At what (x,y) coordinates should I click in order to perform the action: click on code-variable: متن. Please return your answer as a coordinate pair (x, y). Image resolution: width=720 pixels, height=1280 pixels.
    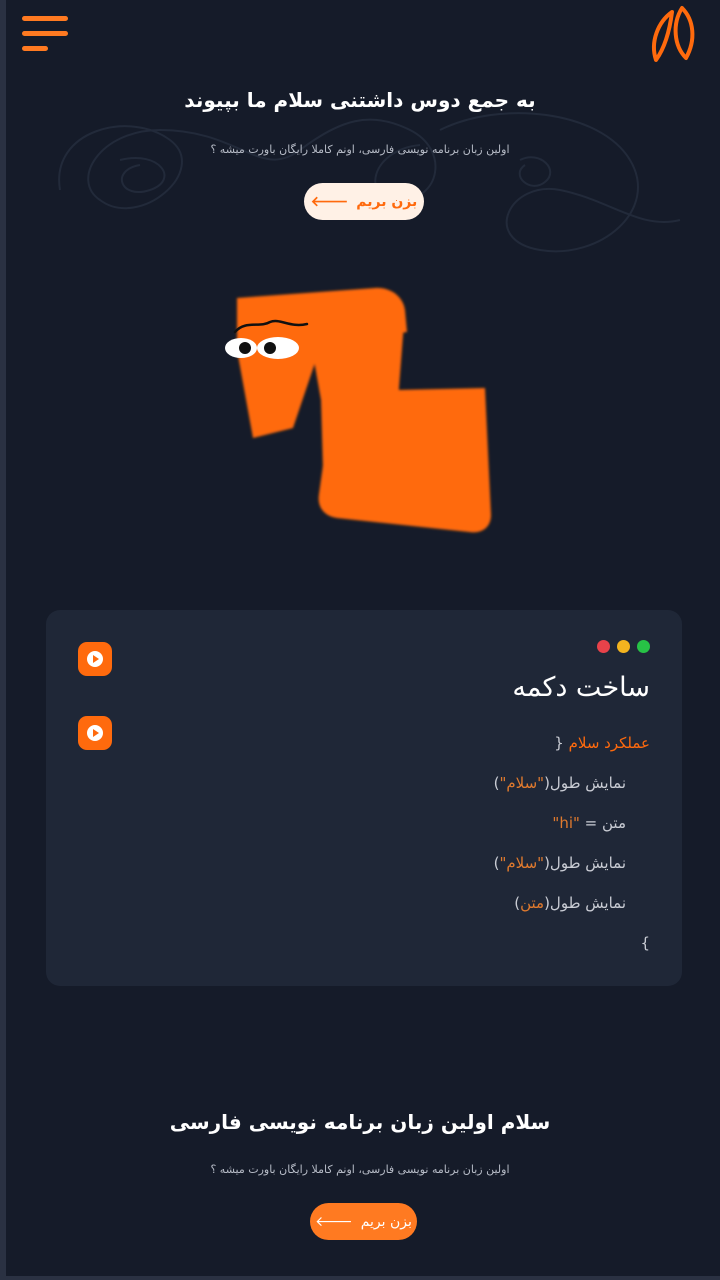
    Looking at the image, I should click on (532, 903).